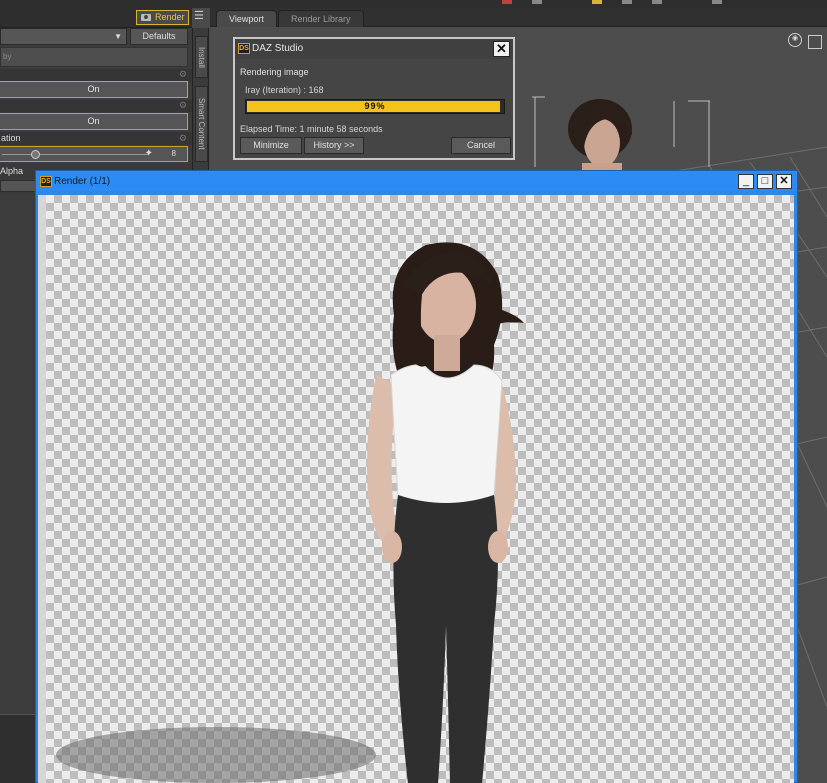 This screenshot has height=783, width=827. I want to click on cancel-button: Cancel, so click(481, 145).